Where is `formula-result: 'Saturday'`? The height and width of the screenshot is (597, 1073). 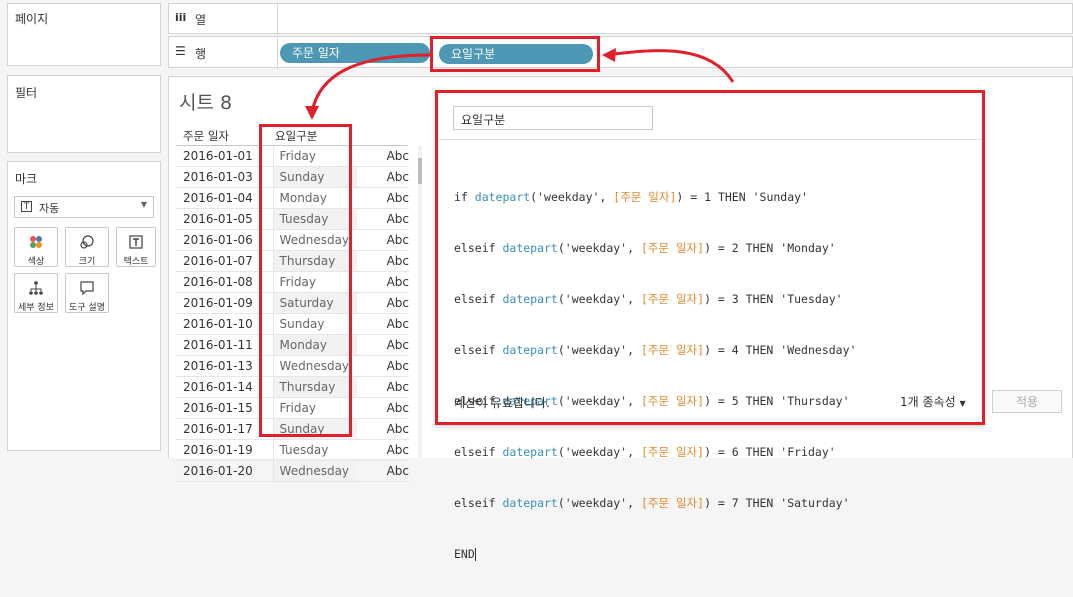 formula-result: 'Saturday' is located at coordinates (815, 503).